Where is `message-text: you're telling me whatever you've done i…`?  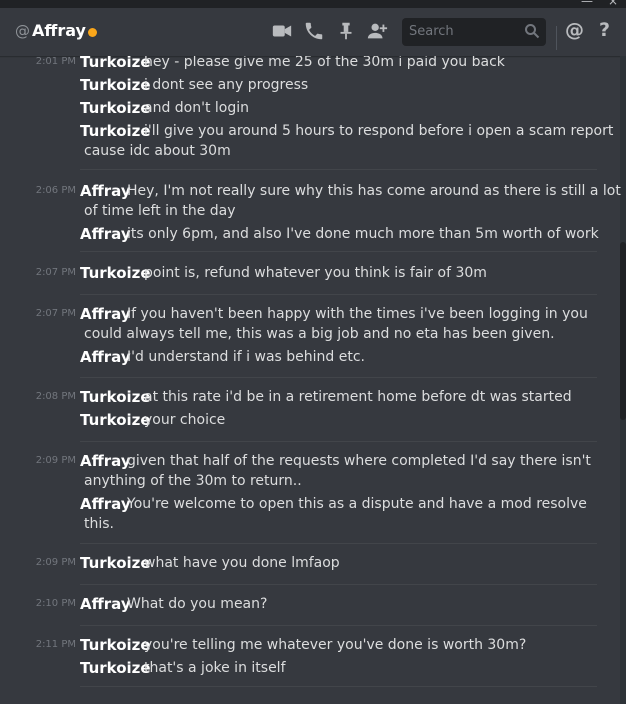
message-text: you're telling me whatever you've done i… is located at coordinates (335, 645).